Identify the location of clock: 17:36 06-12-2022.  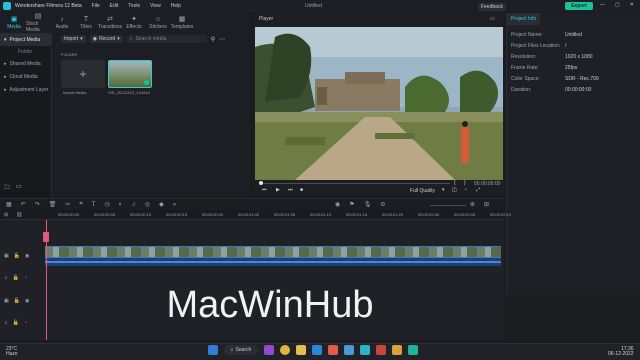
(621, 352).